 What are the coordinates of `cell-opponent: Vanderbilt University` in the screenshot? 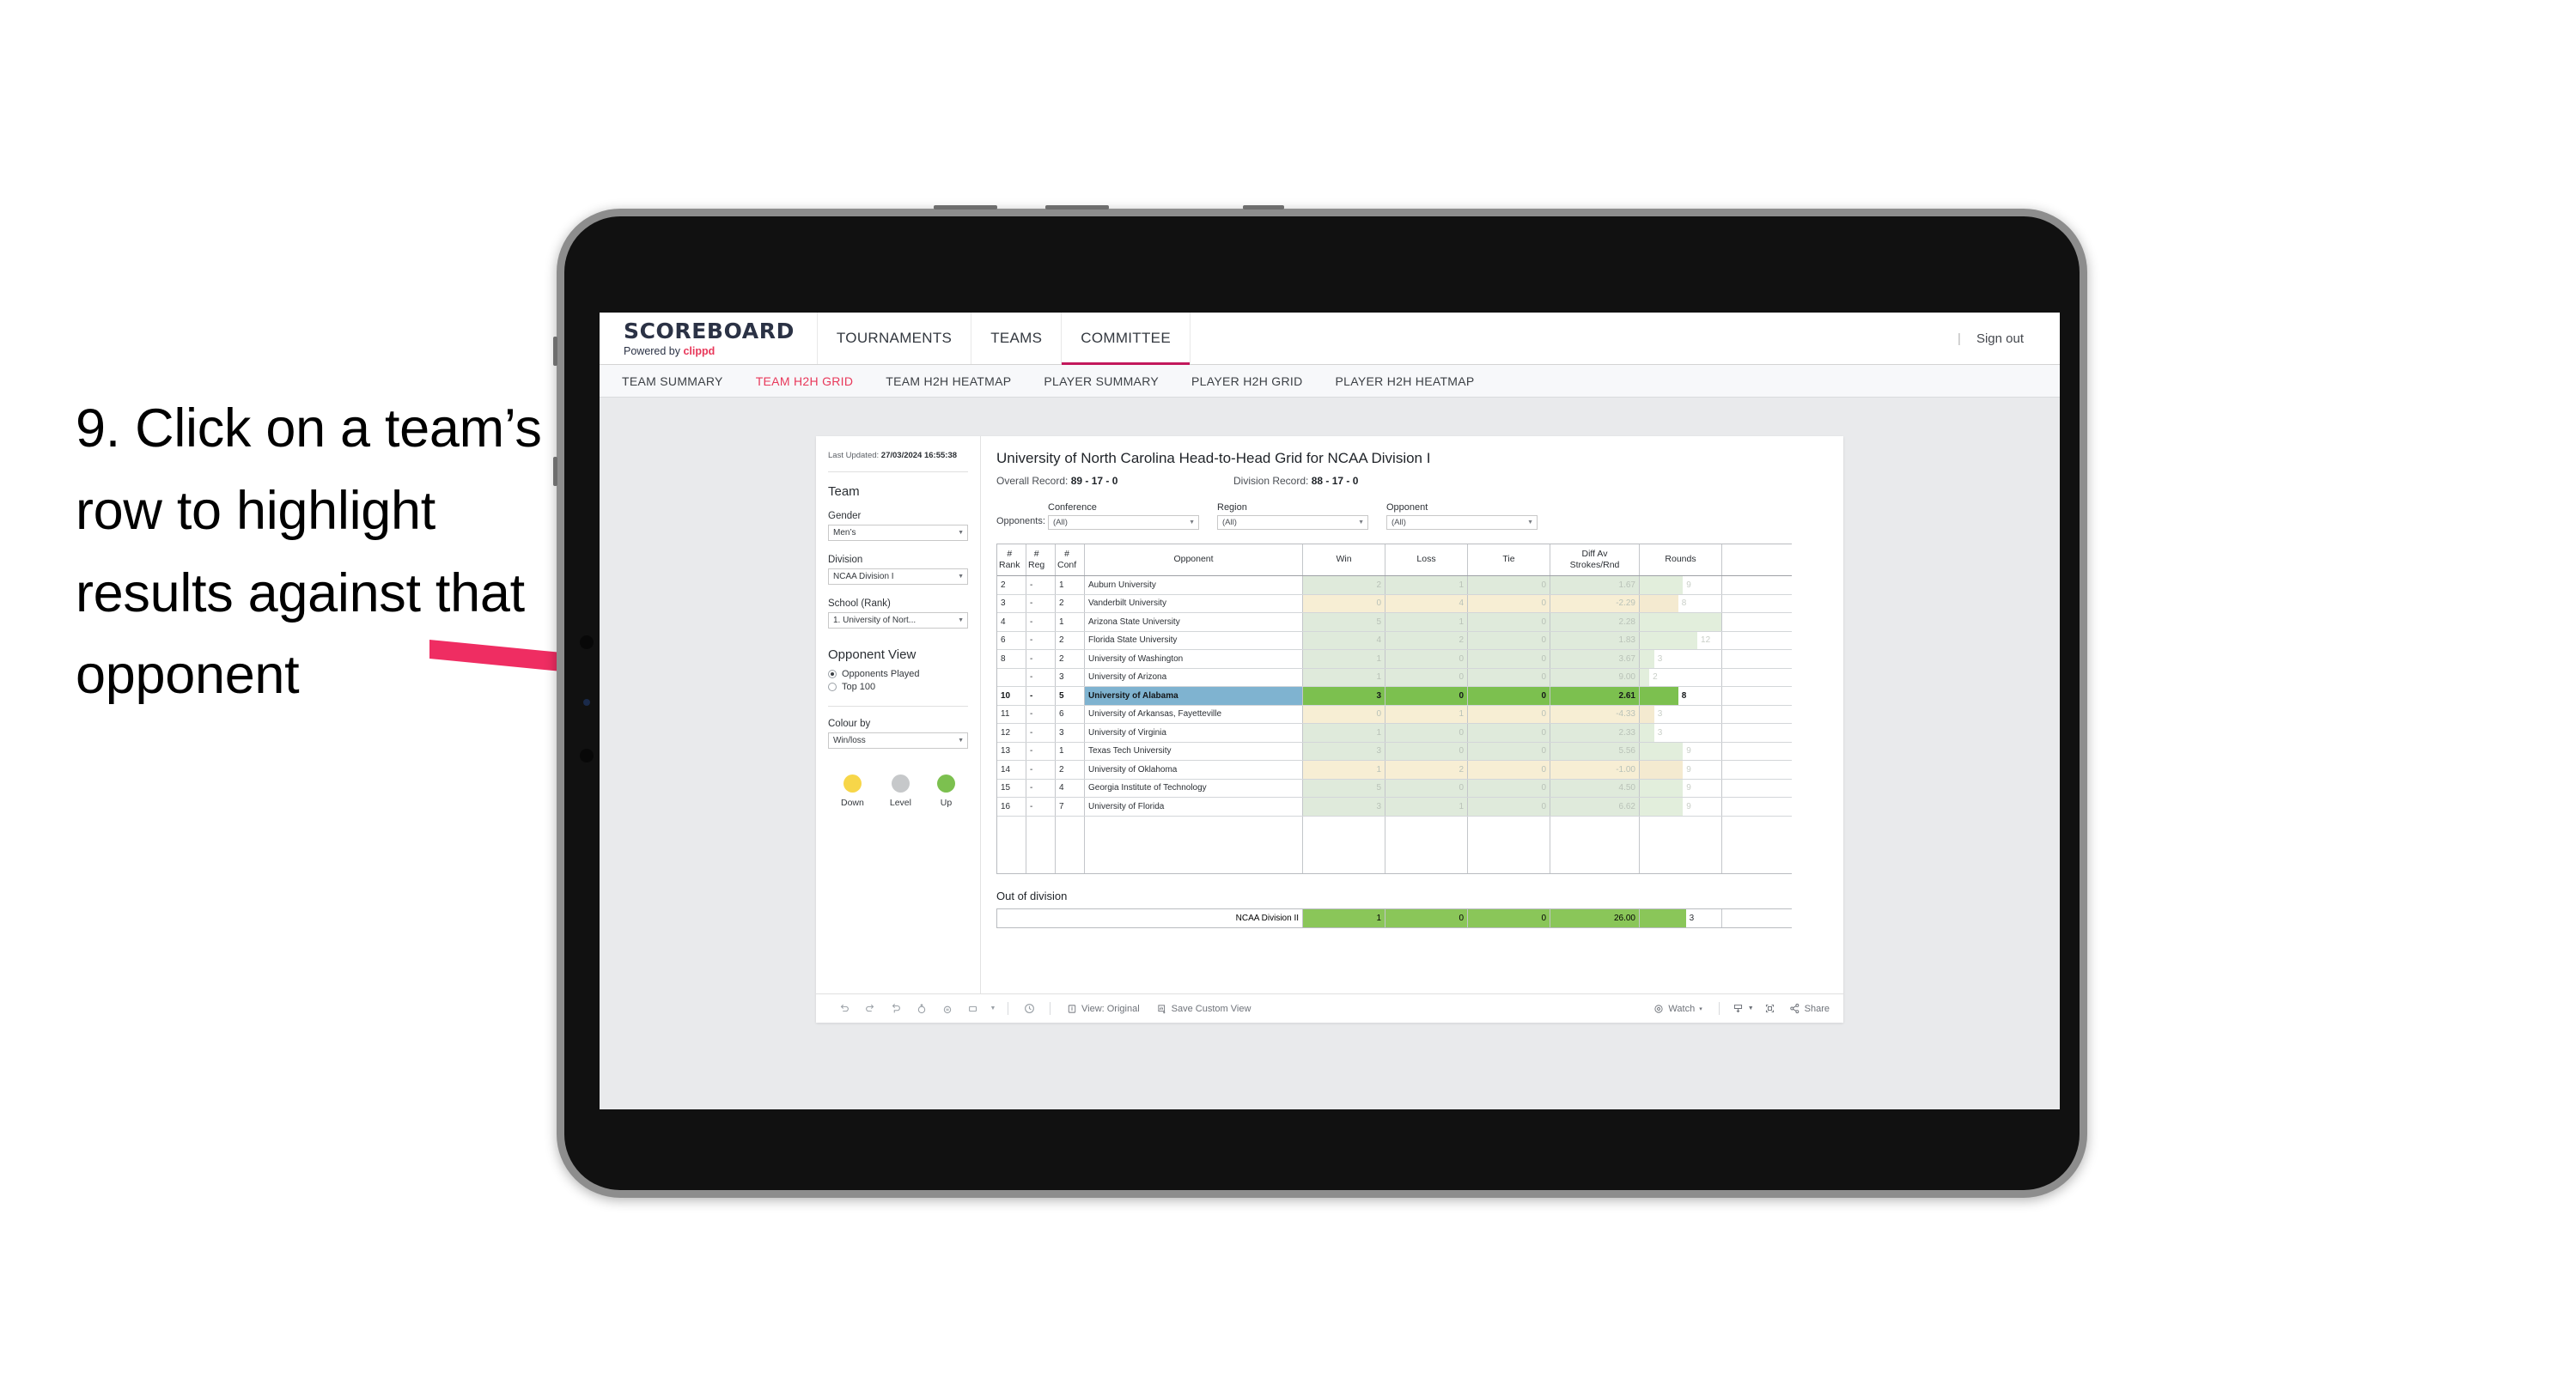 It's located at (1194, 603).